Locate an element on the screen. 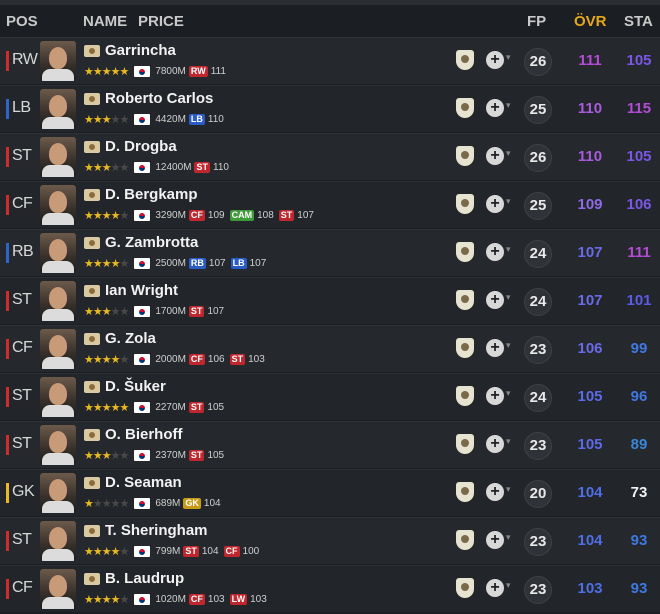  player-name: Ian Wright is located at coordinates (141, 290).